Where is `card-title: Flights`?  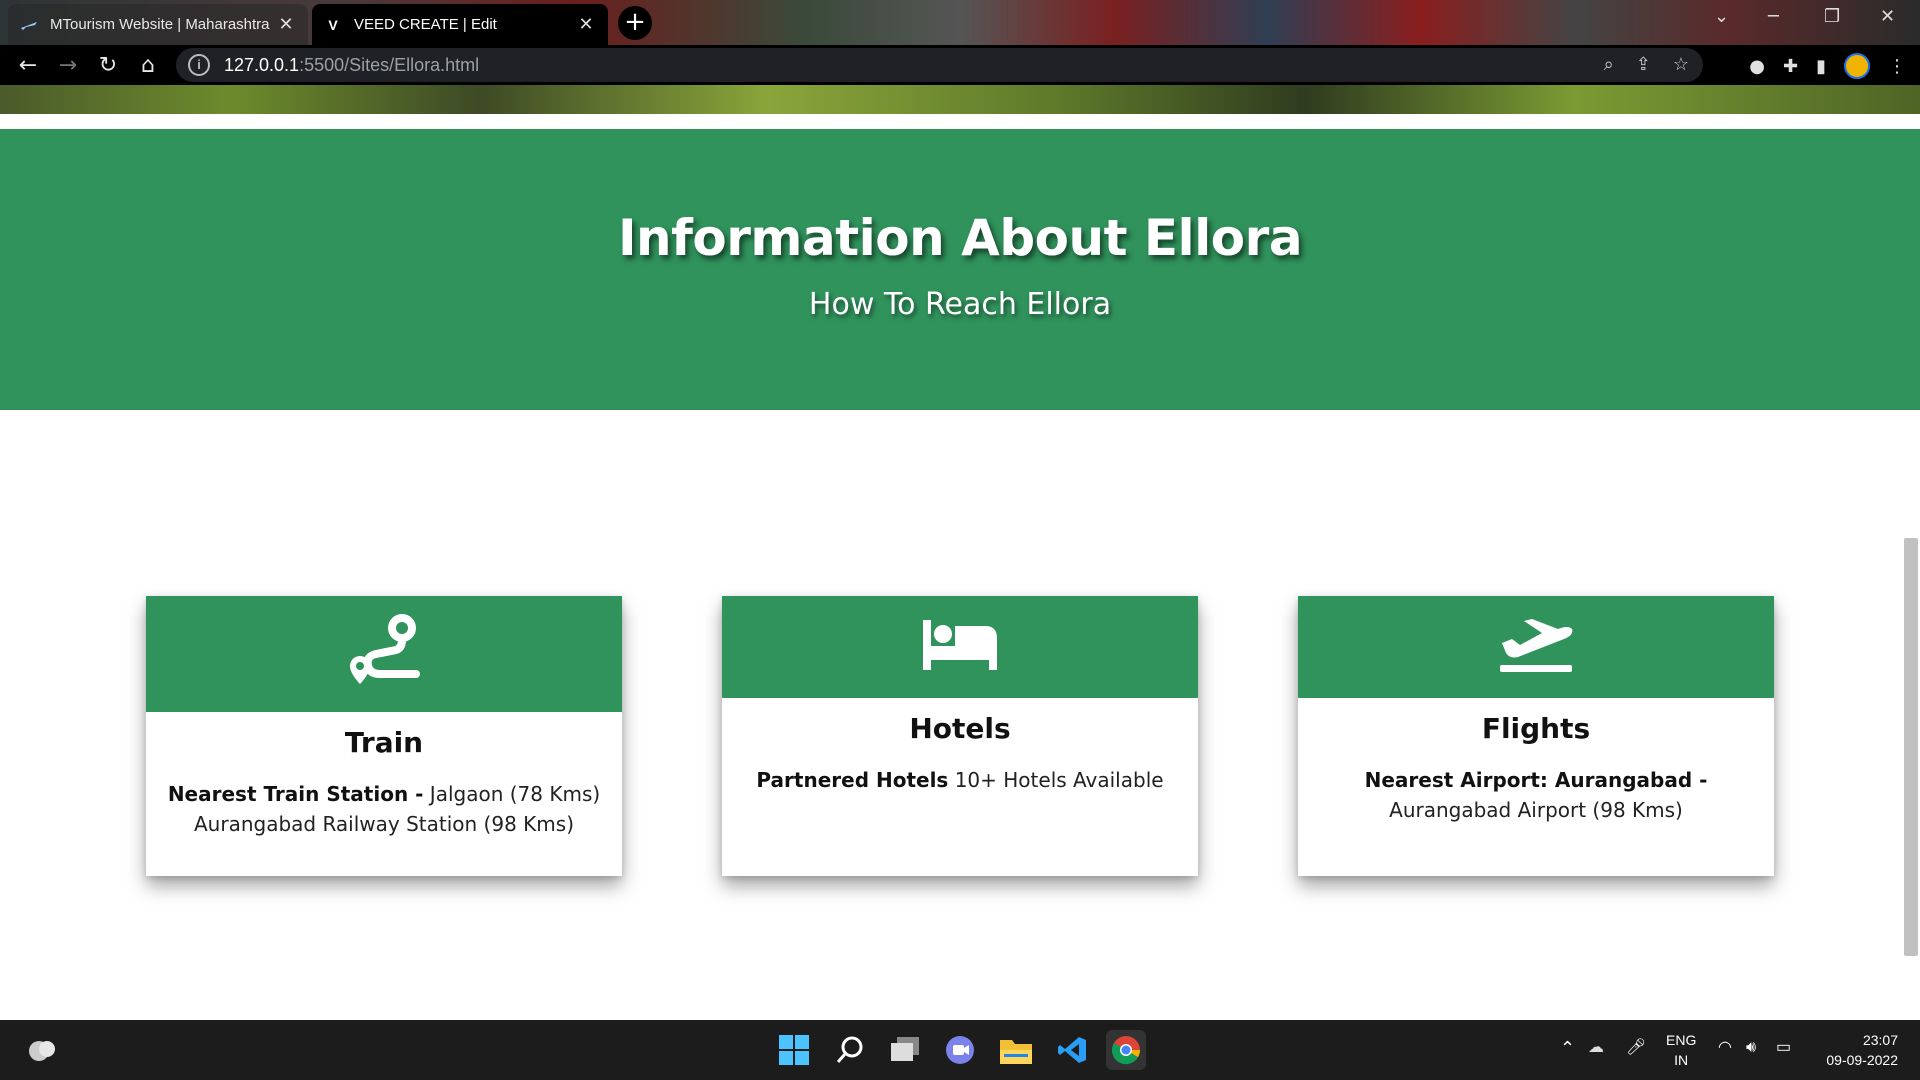 card-title: Flights is located at coordinates (1536, 728).